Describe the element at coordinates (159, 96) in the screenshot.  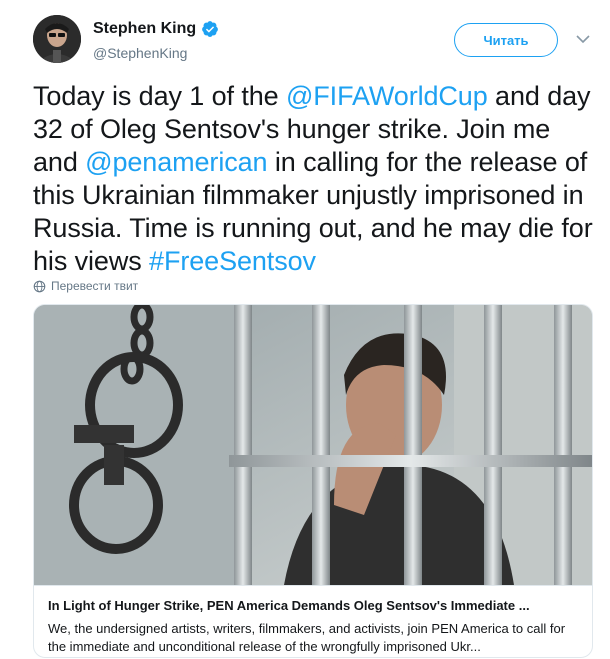
I see `tweet-text-segment: Today is day 1 of the` at that location.